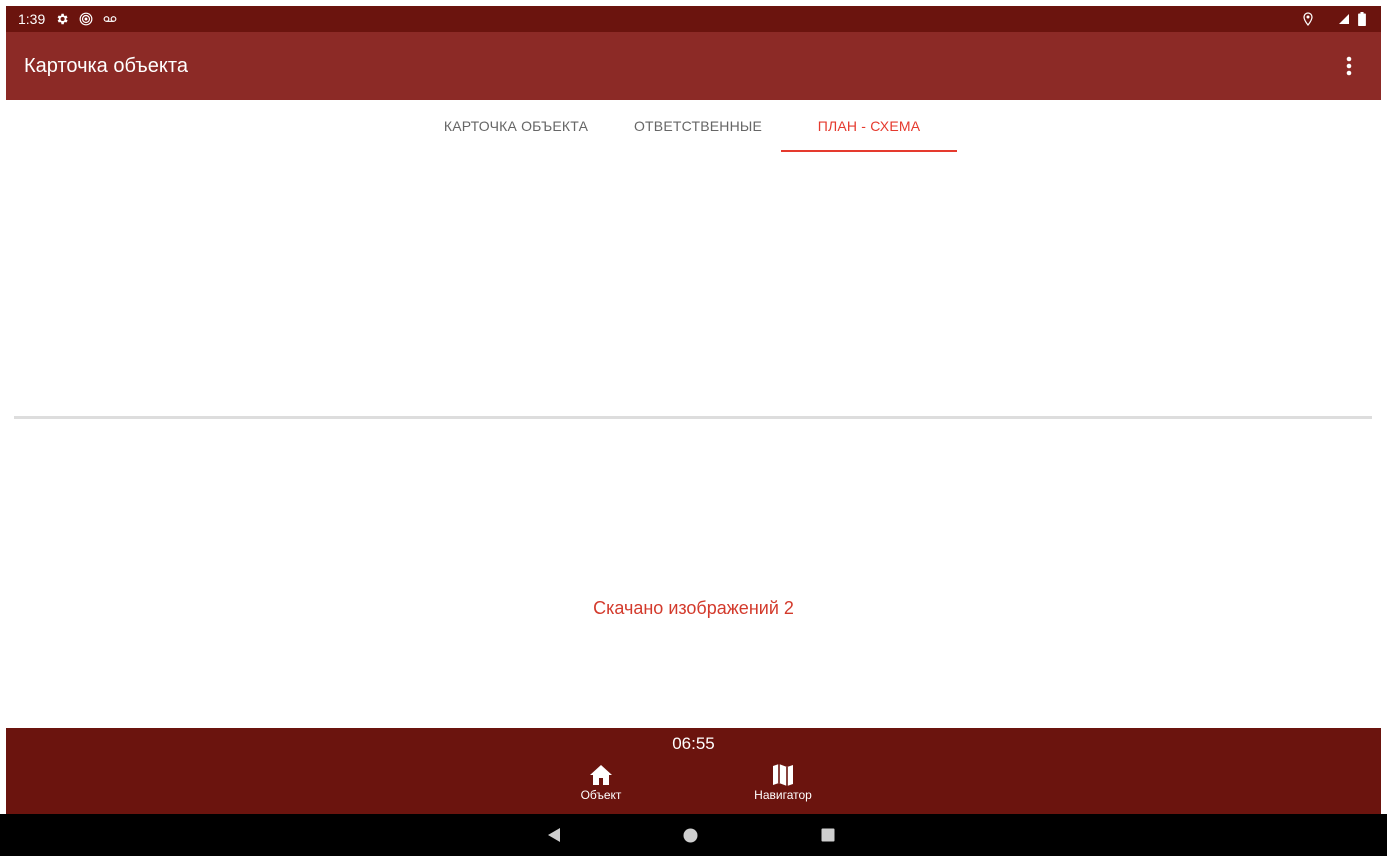 This screenshot has height=856, width=1387. What do you see at coordinates (601, 775) in the screenshot?
I see `home-icon` at bounding box center [601, 775].